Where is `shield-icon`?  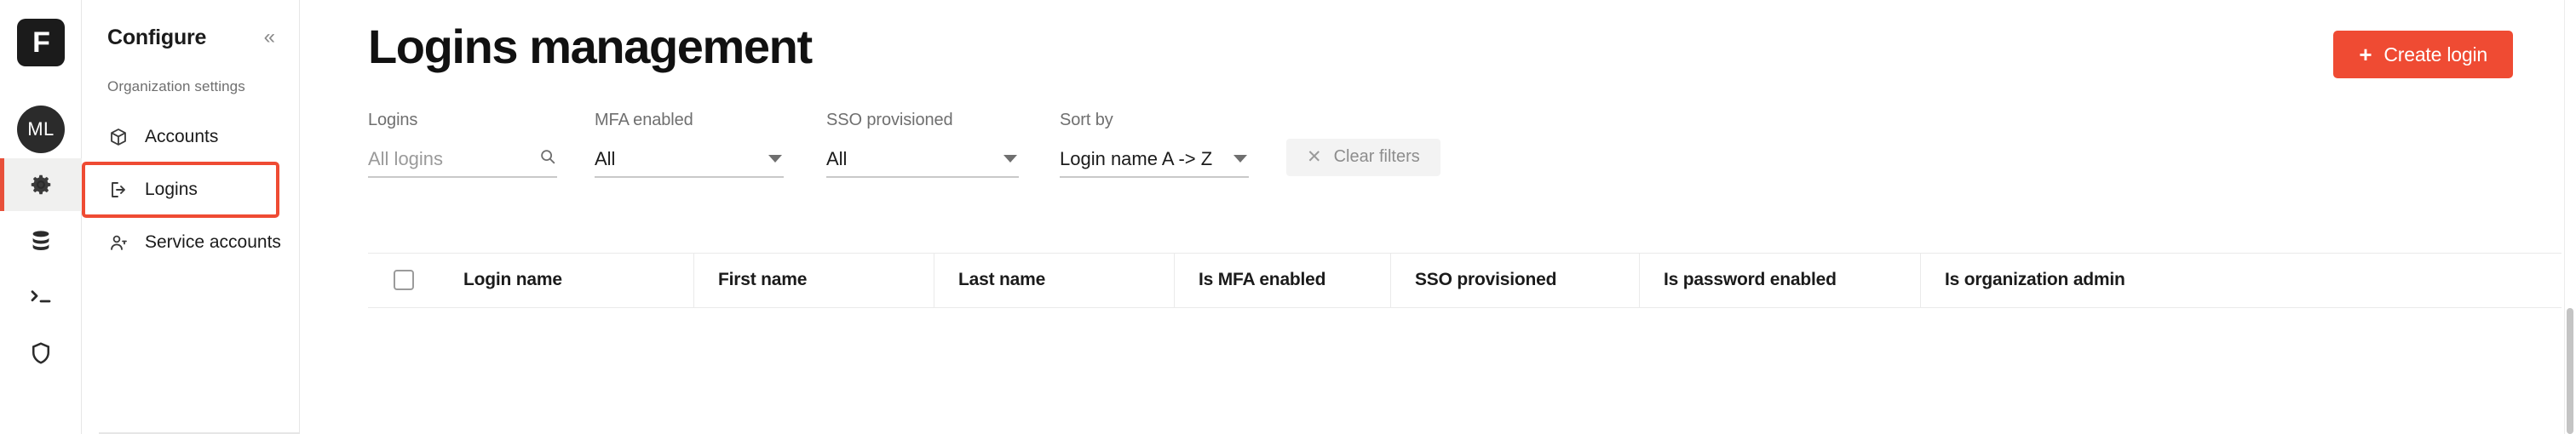 shield-icon is located at coordinates (41, 353).